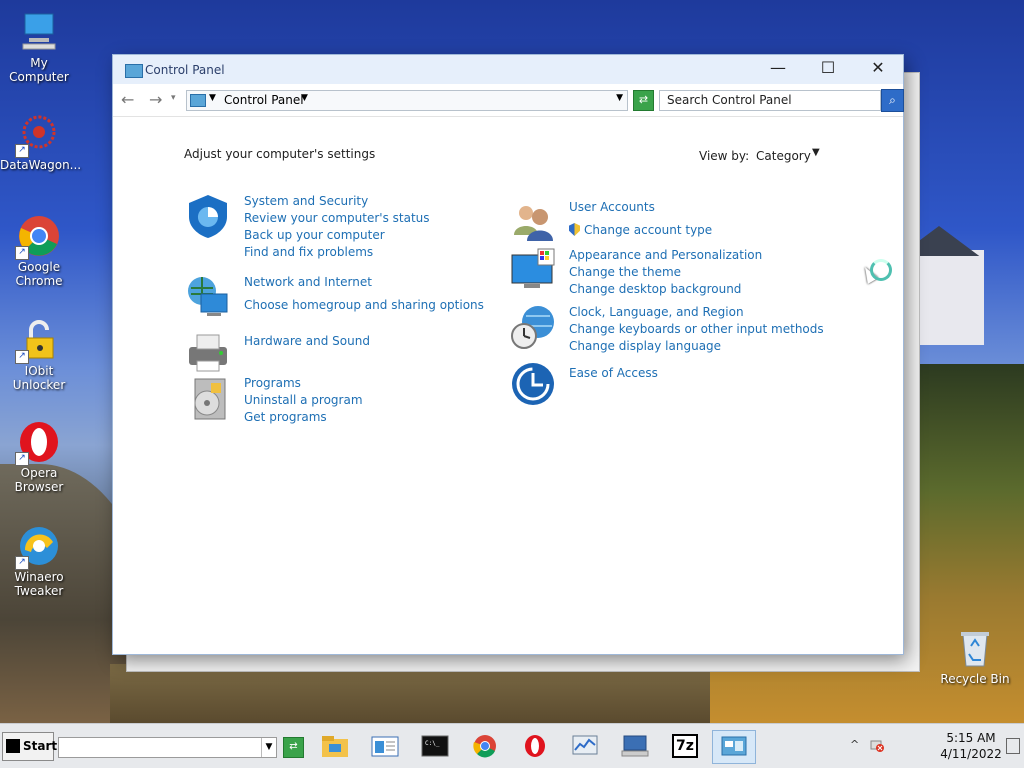 The image size is (1024, 768). What do you see at coordinates (892, 100) in the screenshot?
I see `search-icon: ⌕` at bounding box center [892, 100].